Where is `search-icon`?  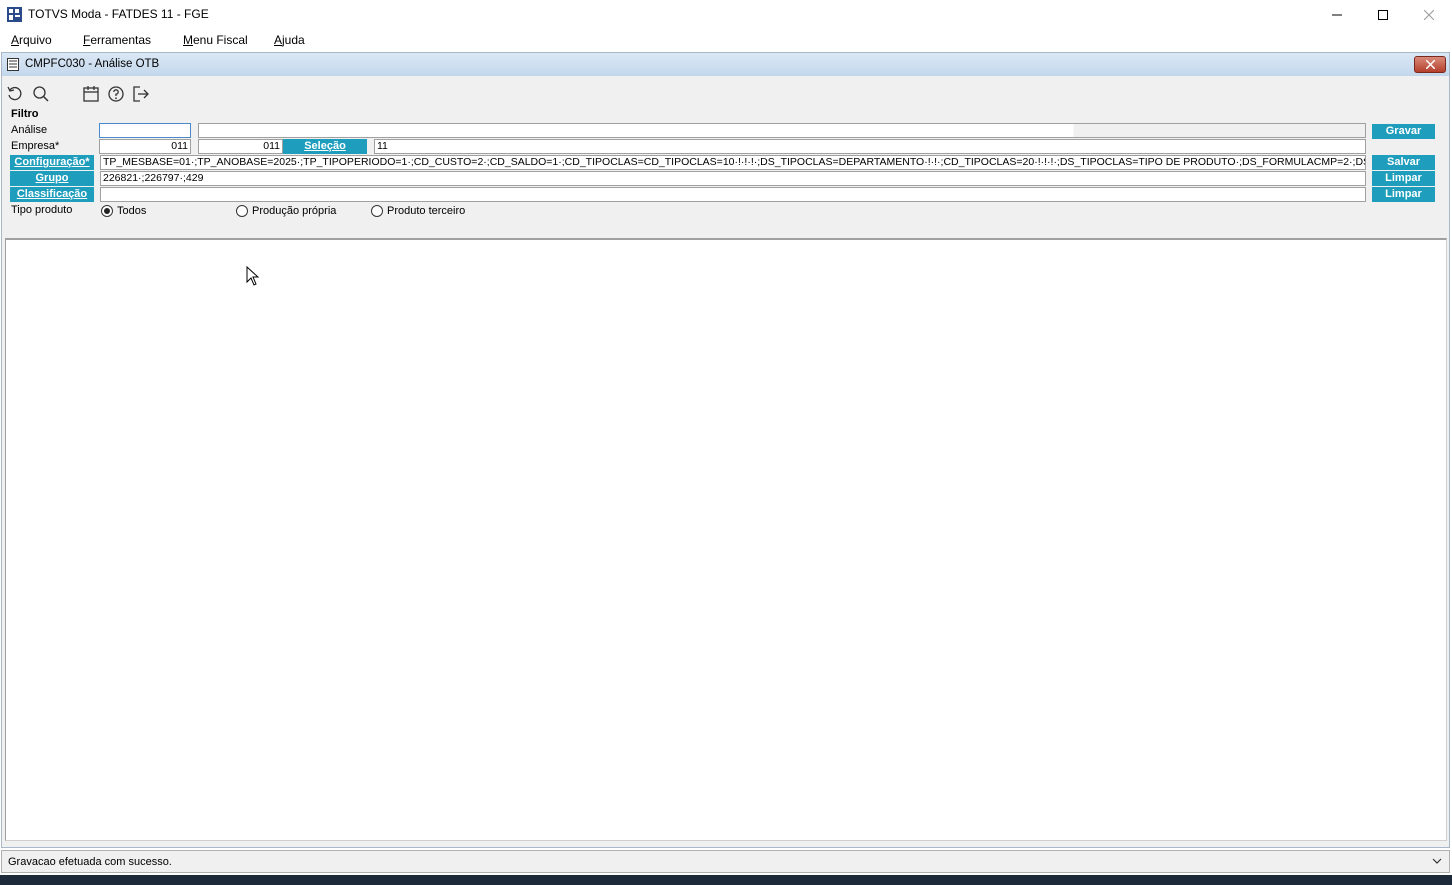
search-icon is located at coordinates (41, 94).